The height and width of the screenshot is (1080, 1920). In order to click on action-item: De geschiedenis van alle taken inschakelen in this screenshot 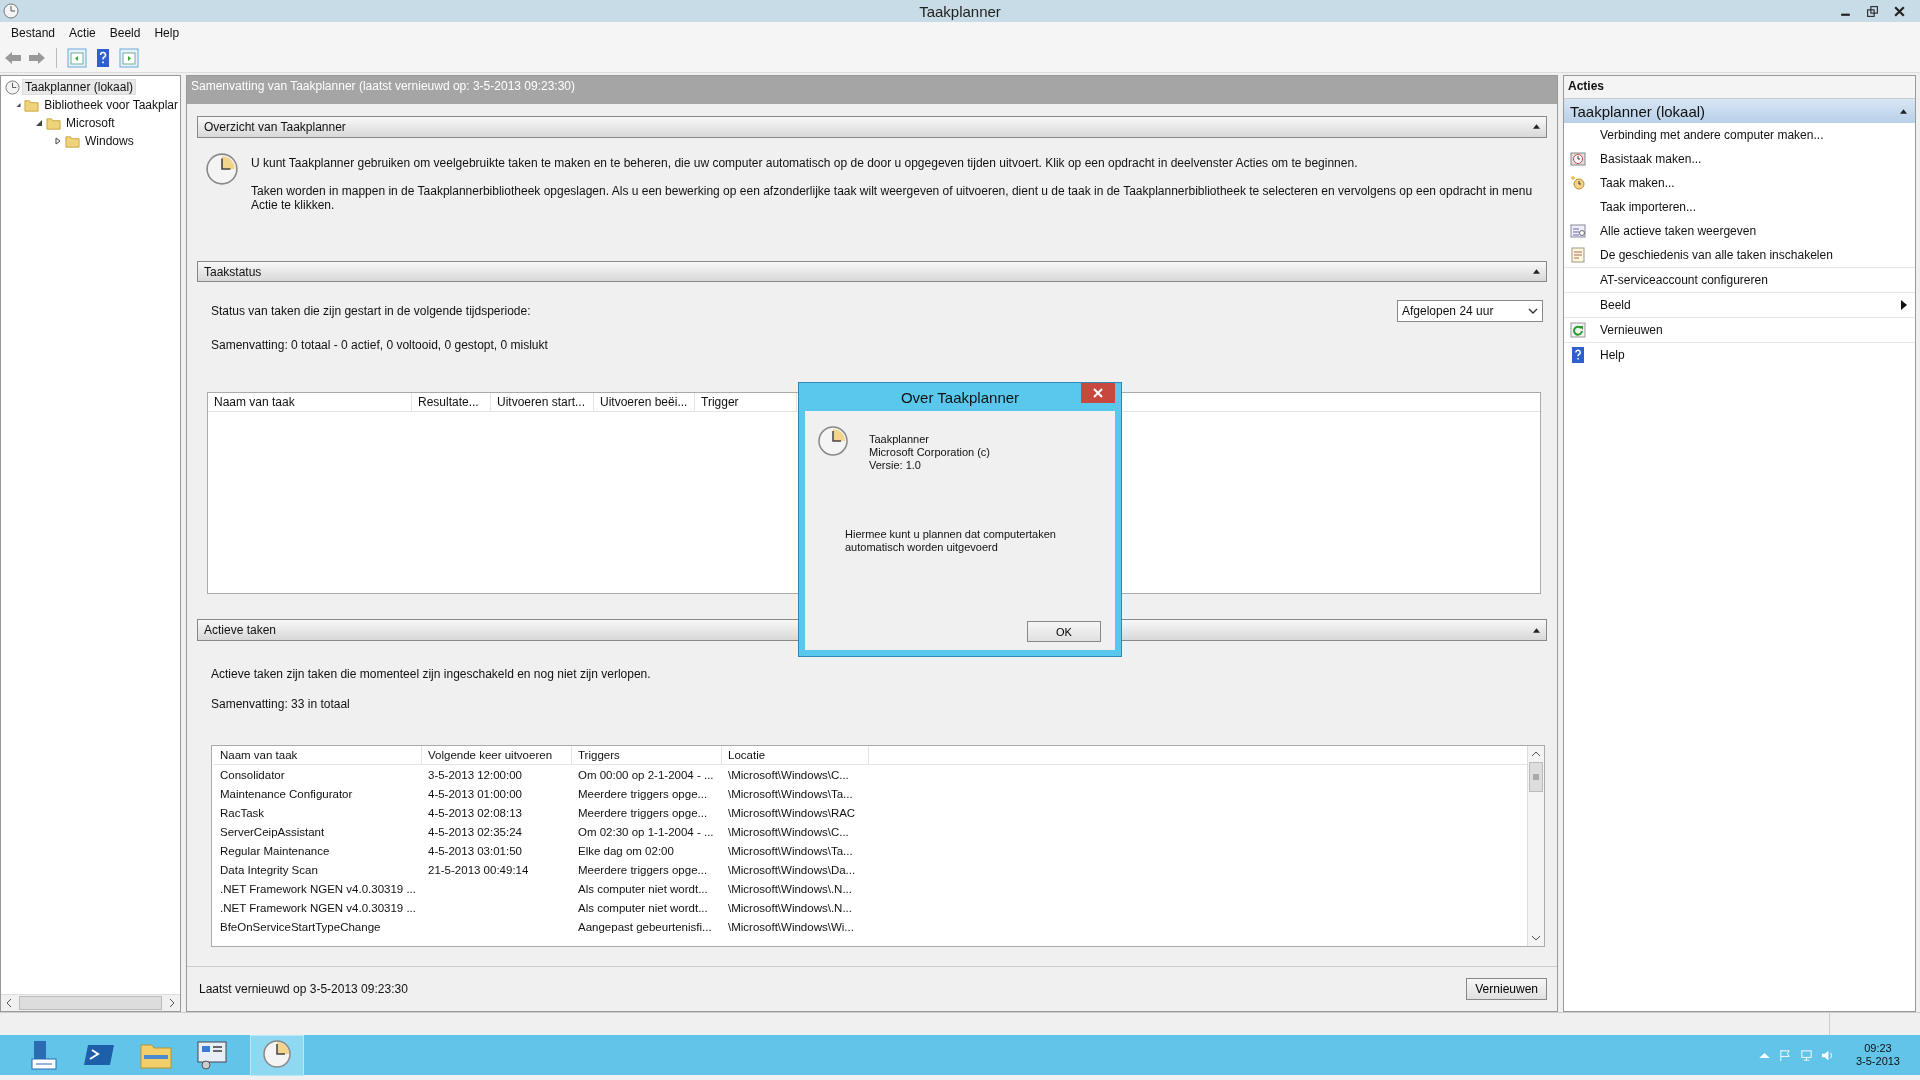, I will do `click(1753, 255)`.